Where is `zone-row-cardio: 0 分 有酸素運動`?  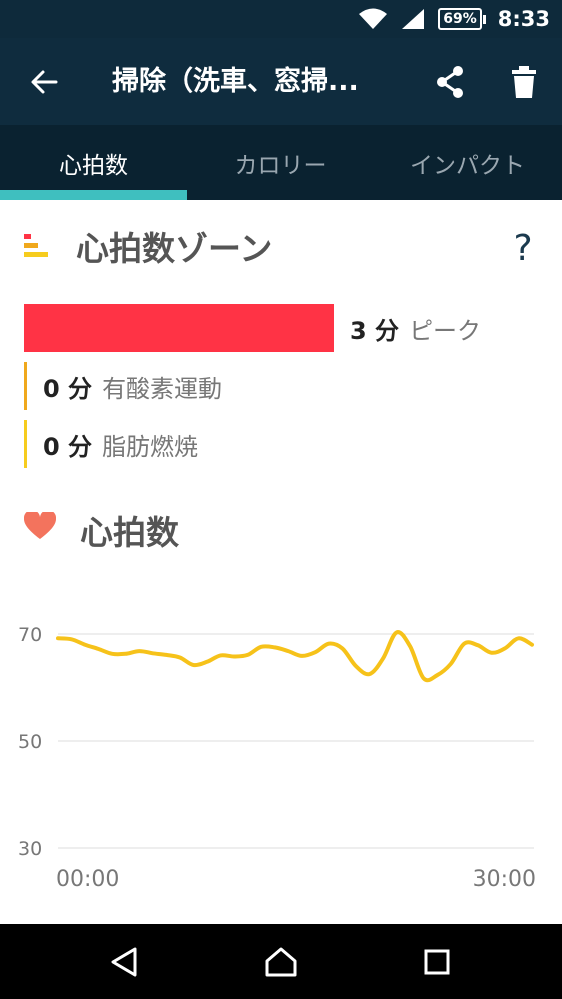 zone-row-cardio: 0 分 有酸素運動 is located at coordinates (123, 386).